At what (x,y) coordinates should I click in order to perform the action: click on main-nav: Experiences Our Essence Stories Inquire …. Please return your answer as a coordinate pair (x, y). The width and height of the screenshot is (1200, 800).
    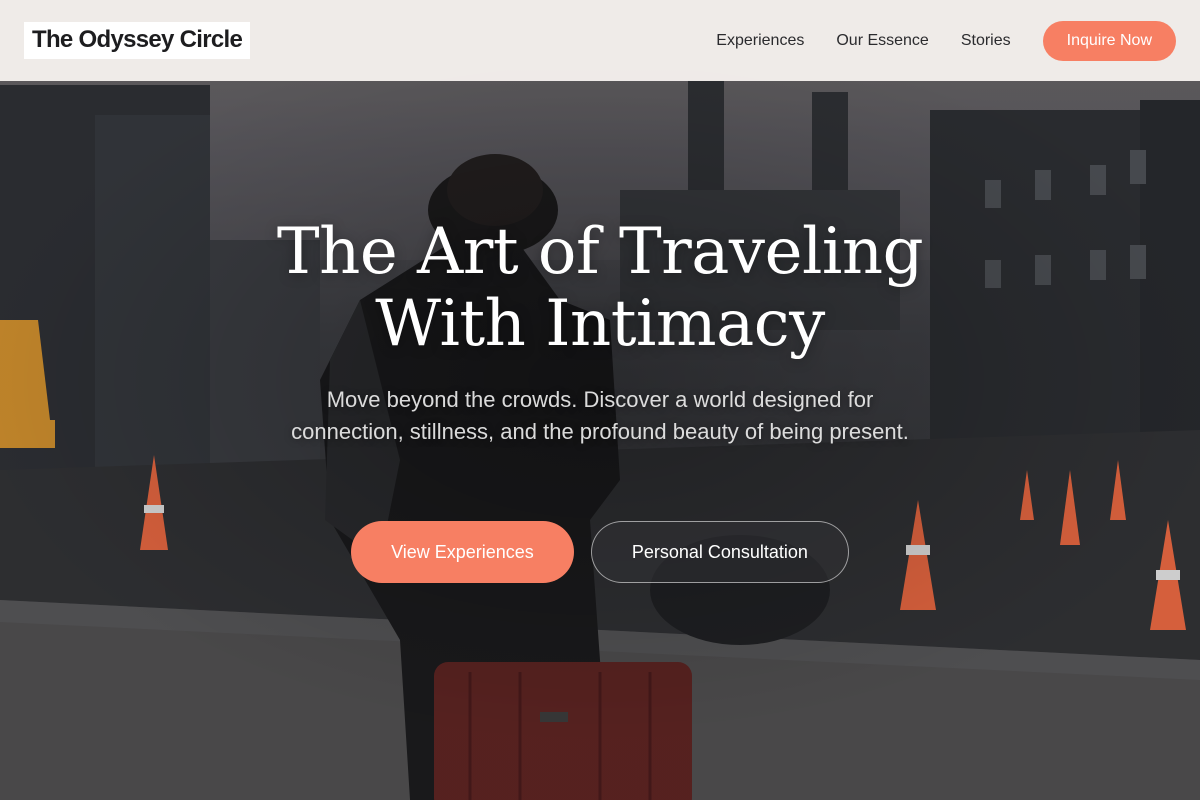
    Looking at the image, I should click on (946, 40).